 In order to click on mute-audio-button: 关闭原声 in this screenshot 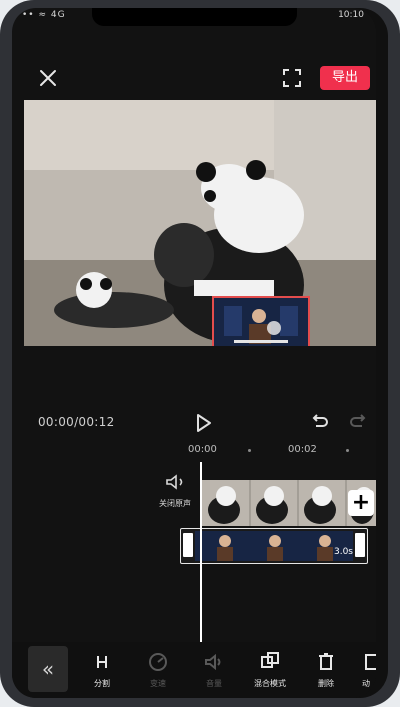, I will do `click(175, 492)`.